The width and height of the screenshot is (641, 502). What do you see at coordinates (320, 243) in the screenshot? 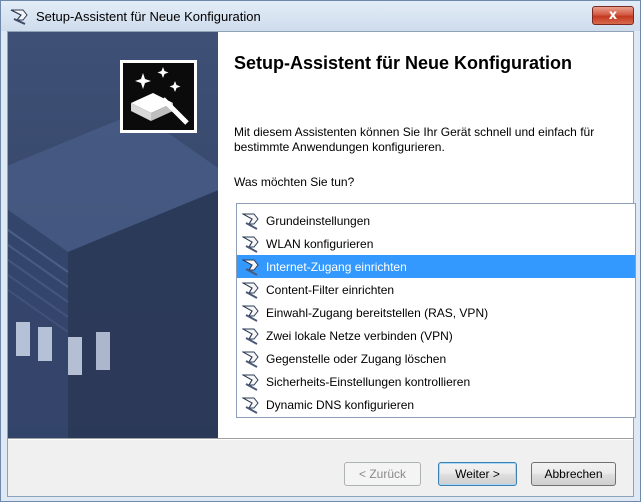
I see `list-item-label: WLAN konfigurieren` at bounding box center [320, 243].